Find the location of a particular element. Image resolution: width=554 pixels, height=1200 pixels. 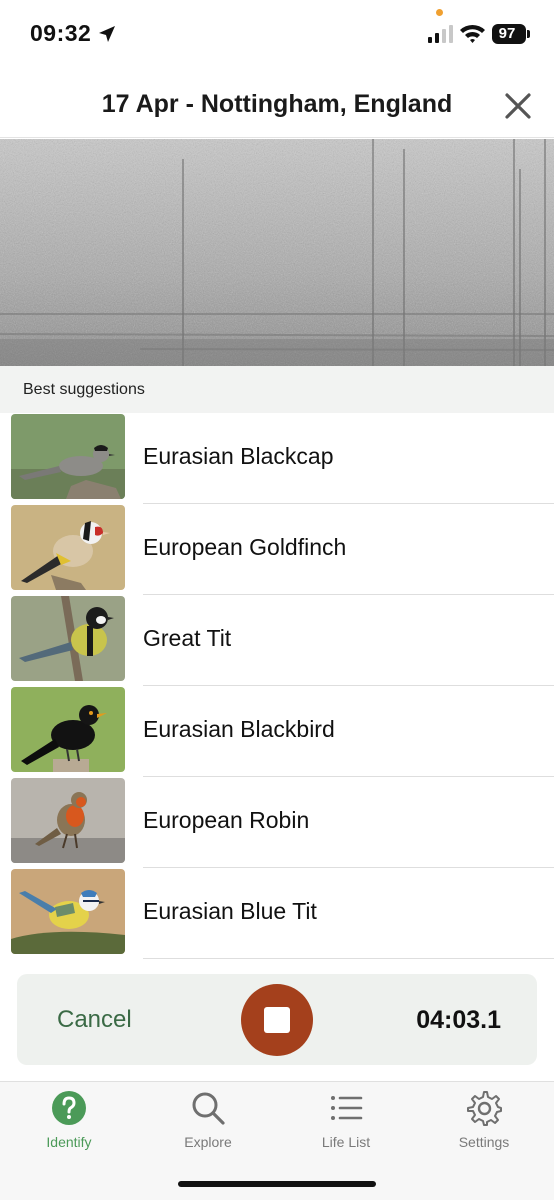

list-item: European Goldfinch is located at coordinates (277, 549).